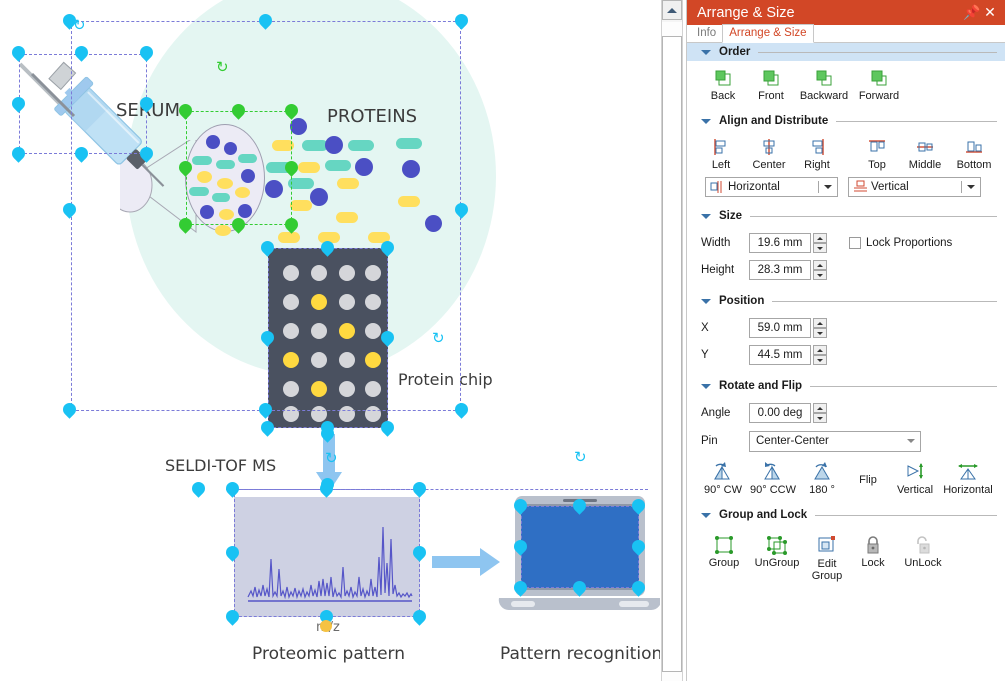  Describe the element at coordinates (820, 350) in the screenshot. I see `y-increment-button` at that location.